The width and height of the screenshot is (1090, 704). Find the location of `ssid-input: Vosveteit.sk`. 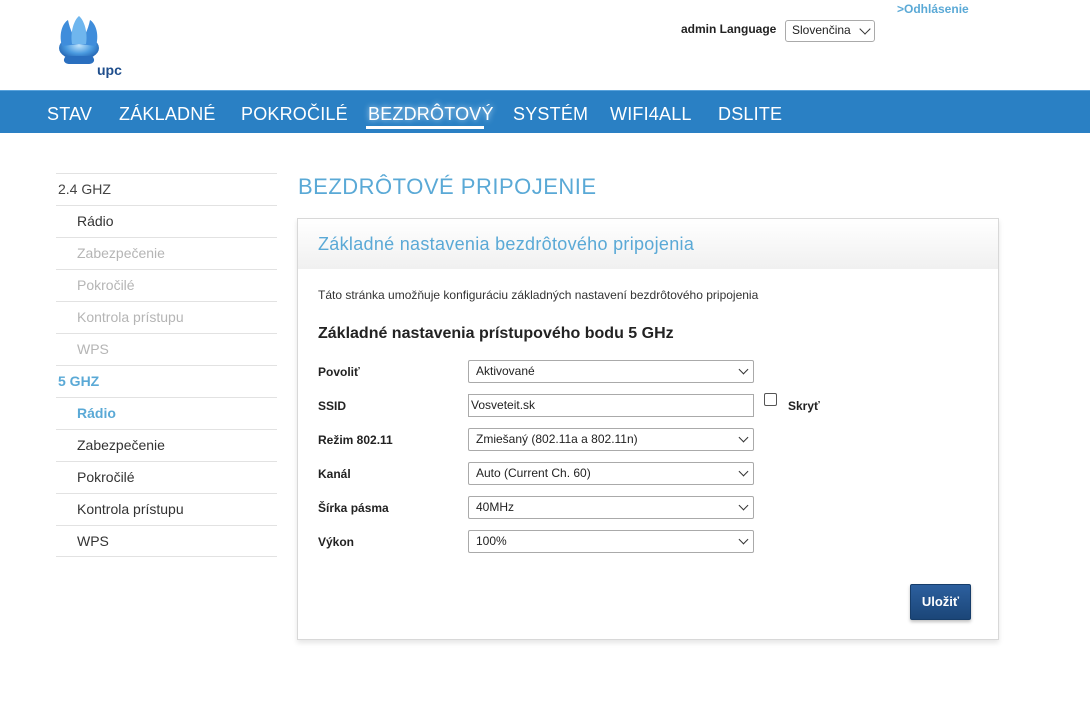

ssid-input: Vosveteit.sk is located at coordinates (611, 405).